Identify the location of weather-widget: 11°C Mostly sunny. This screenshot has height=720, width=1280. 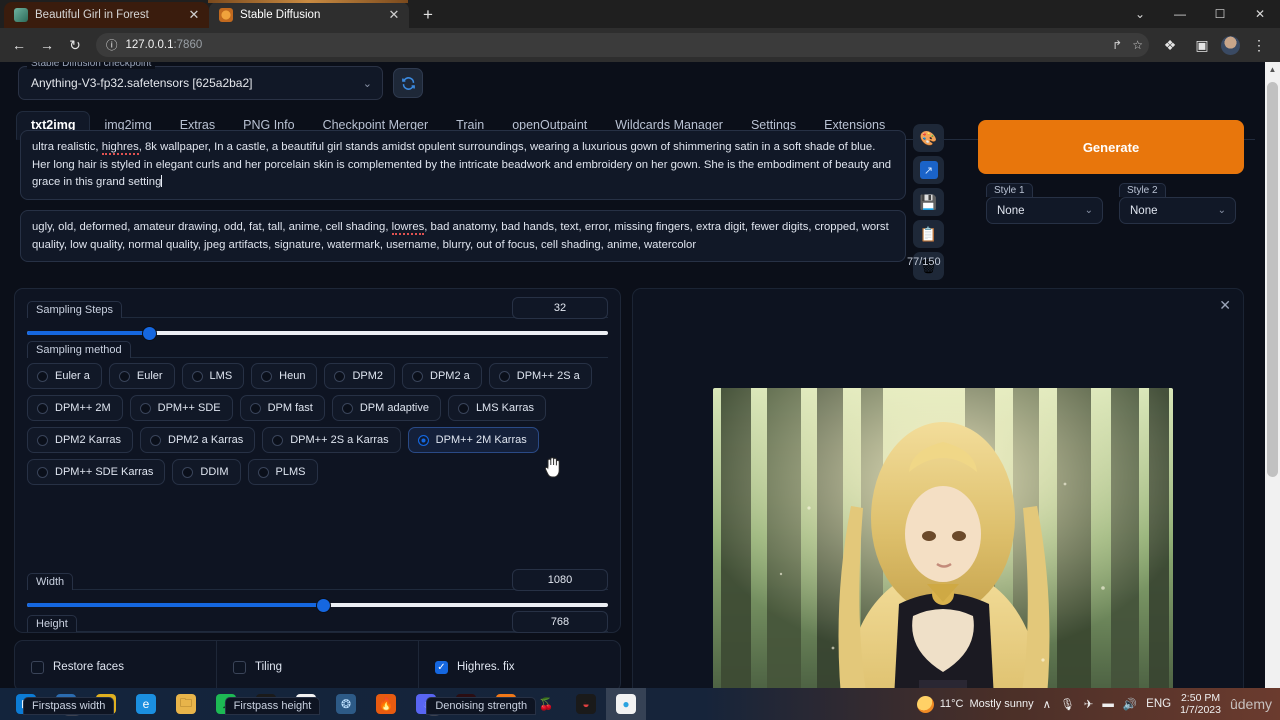
(975, 704).